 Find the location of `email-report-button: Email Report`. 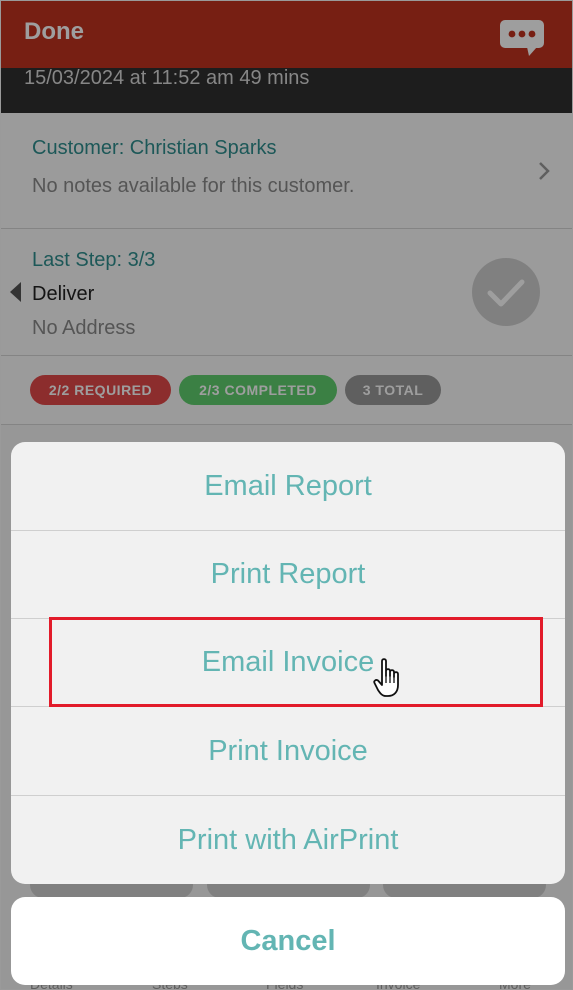

email-report-button: Email Report is located at coordinates (288, 486).